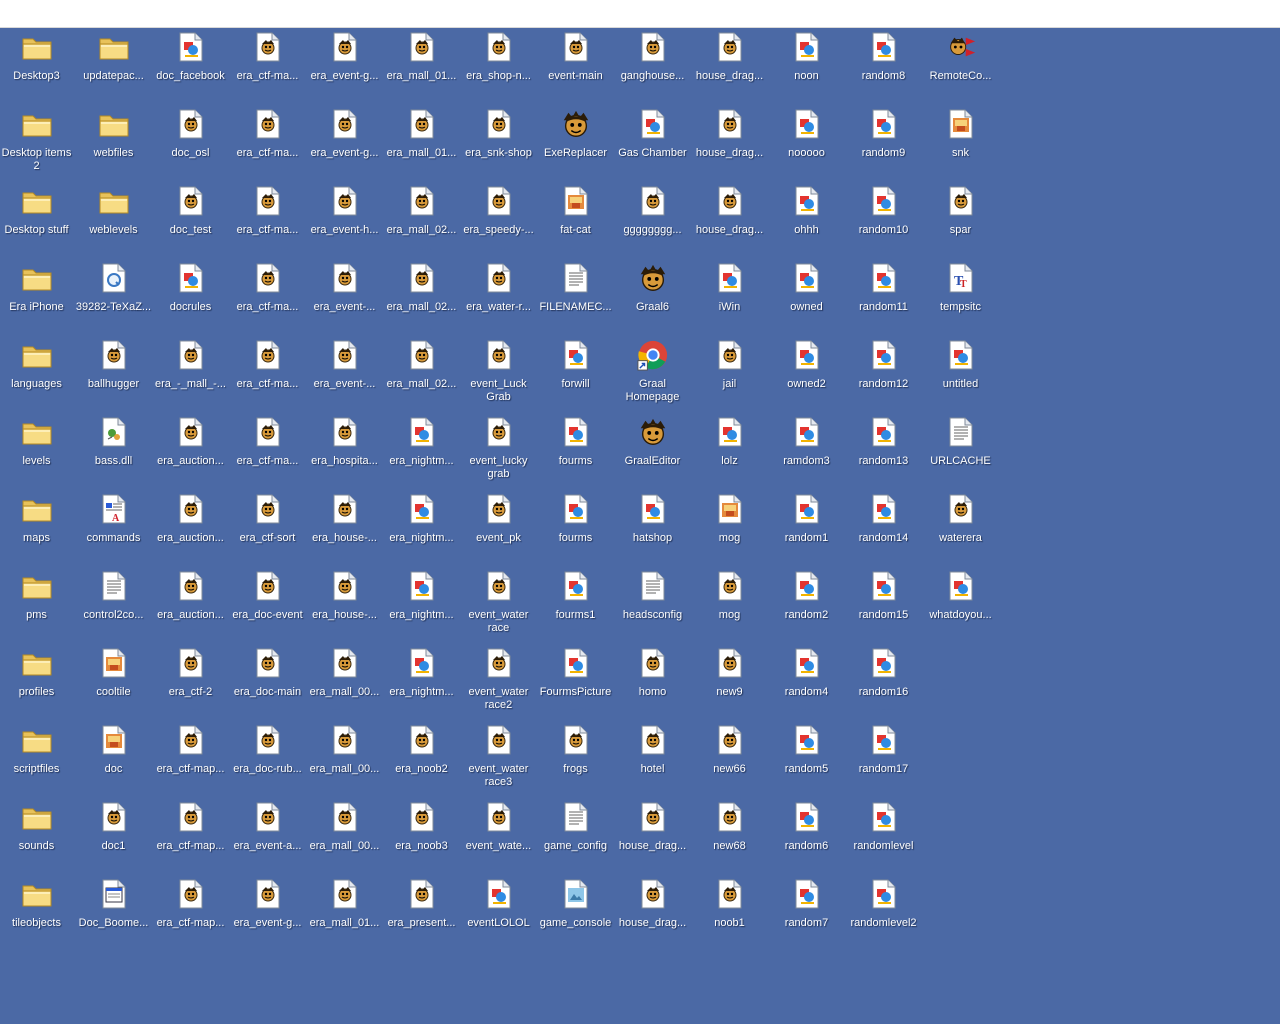  Describe the element at coordinates (113, 527) in the screenshot. I see `desktop-icon: Acommands` at that location.